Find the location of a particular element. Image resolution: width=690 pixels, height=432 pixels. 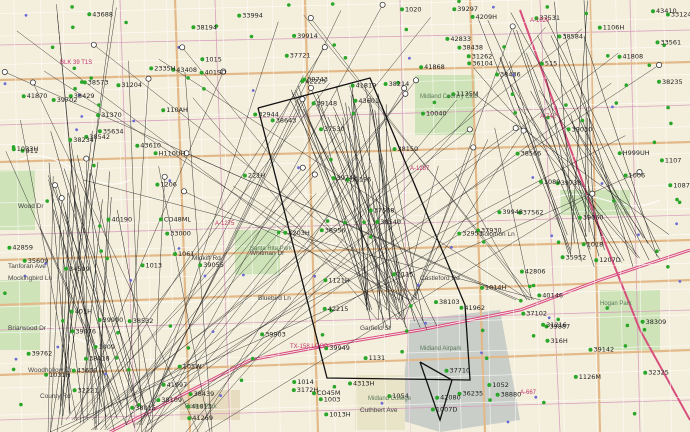

well-label: 32325 is located at coordinates (658, 373).